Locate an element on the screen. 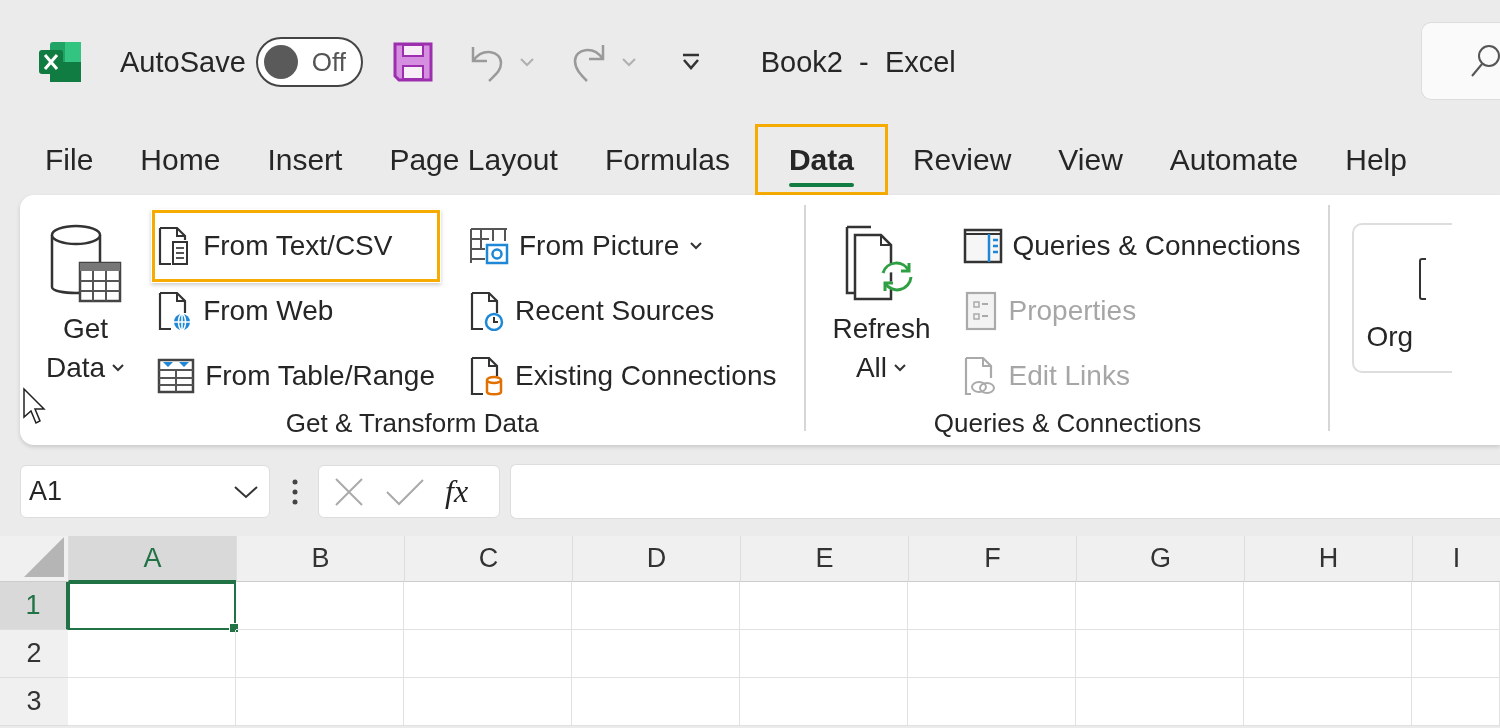 The height and width of the screenshot is (728, 1500). bracket-icon is located at coordinates (1423, 279).